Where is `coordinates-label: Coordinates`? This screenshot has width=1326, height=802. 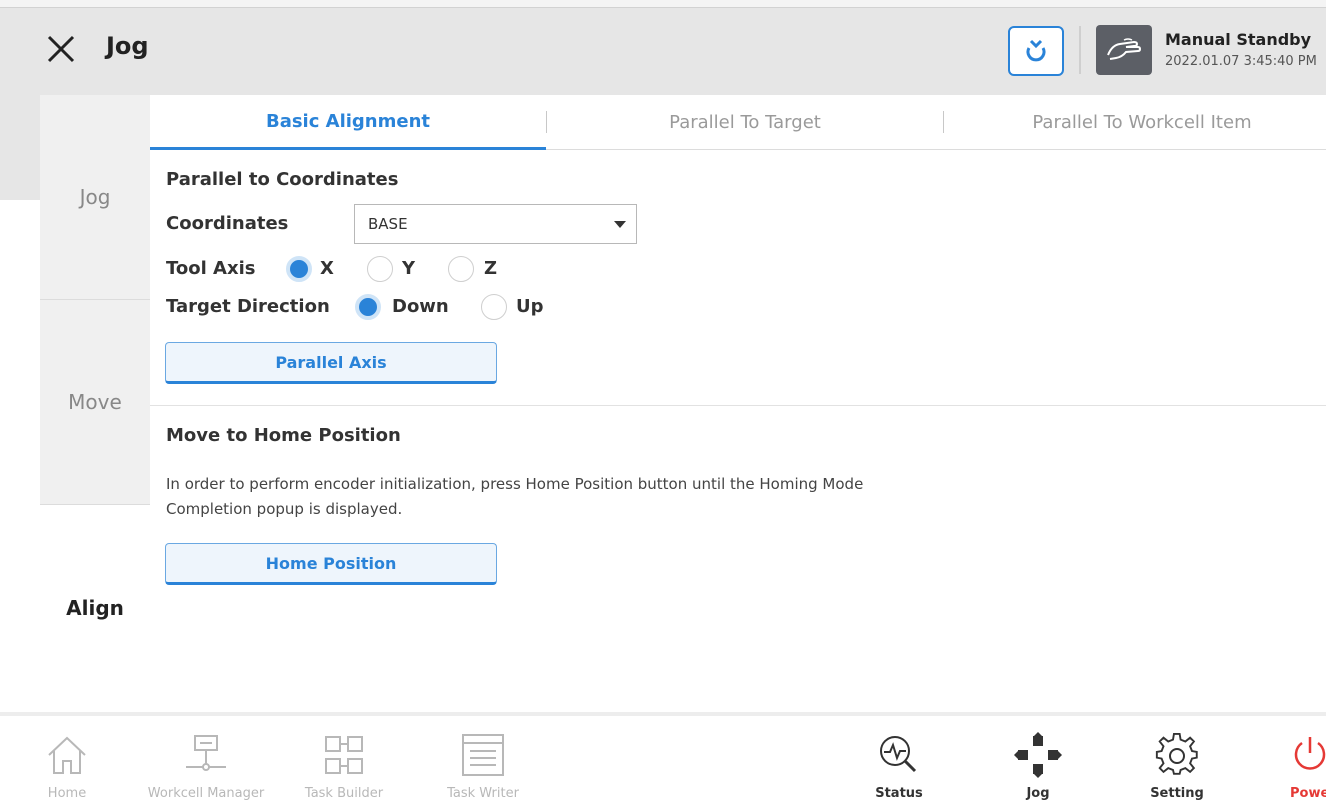
coordinates-label: Coordinates is located at coordinates (227, 223).